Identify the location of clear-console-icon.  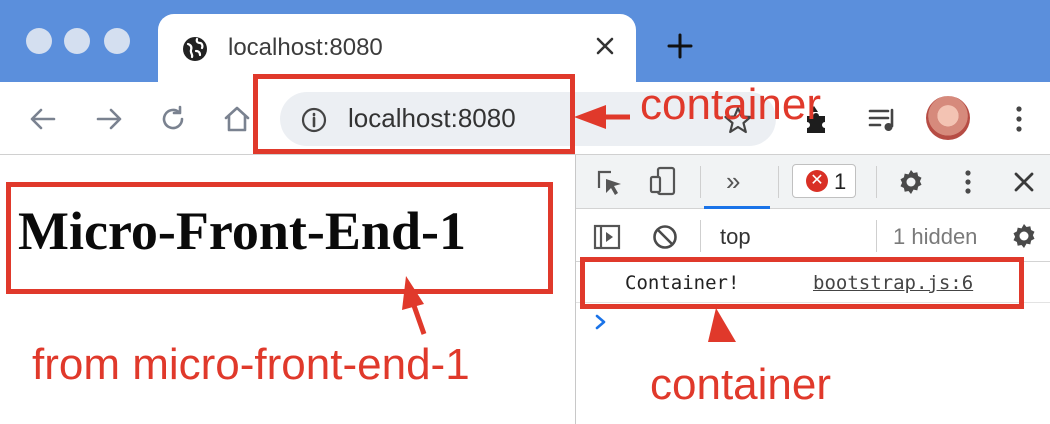
(665, 237).